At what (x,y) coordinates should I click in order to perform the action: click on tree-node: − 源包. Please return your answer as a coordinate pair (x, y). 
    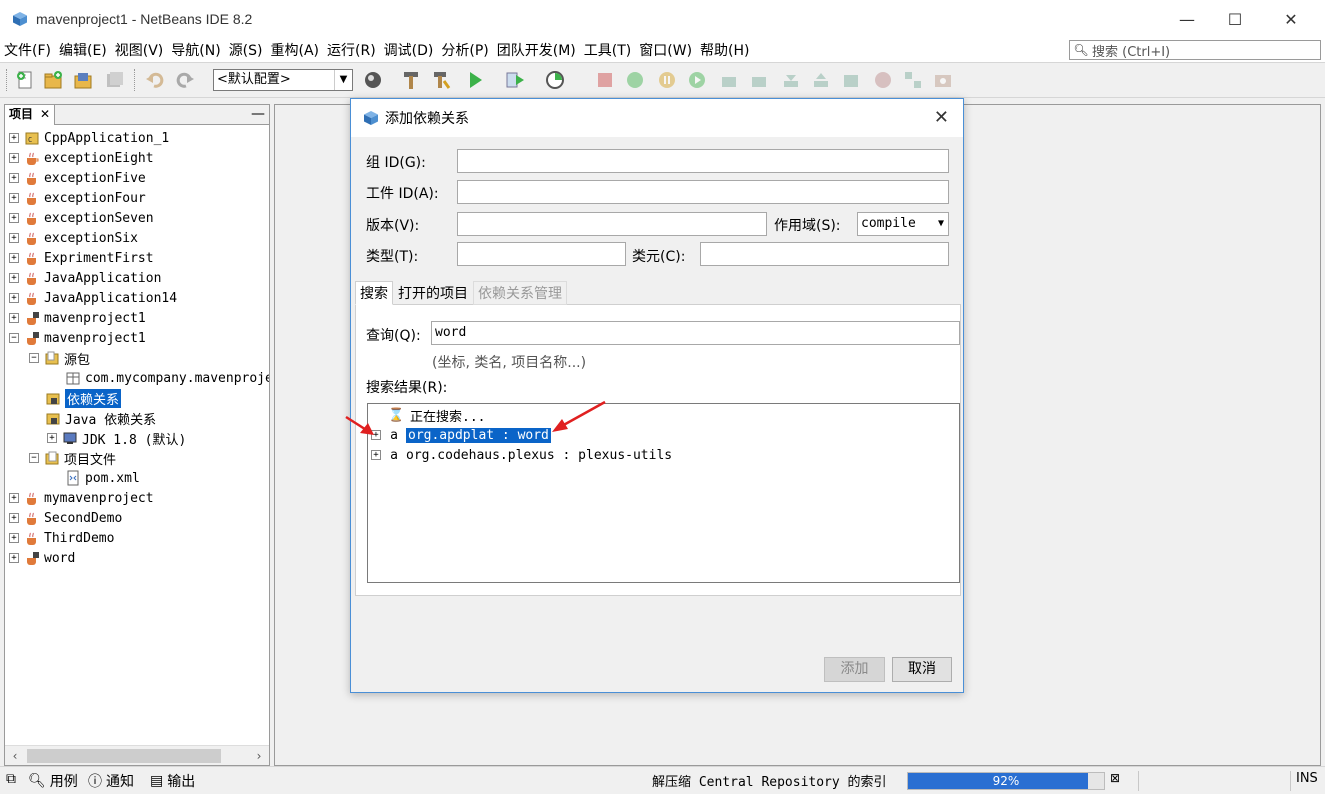
    Looking at the image, I should click on (59, 358).